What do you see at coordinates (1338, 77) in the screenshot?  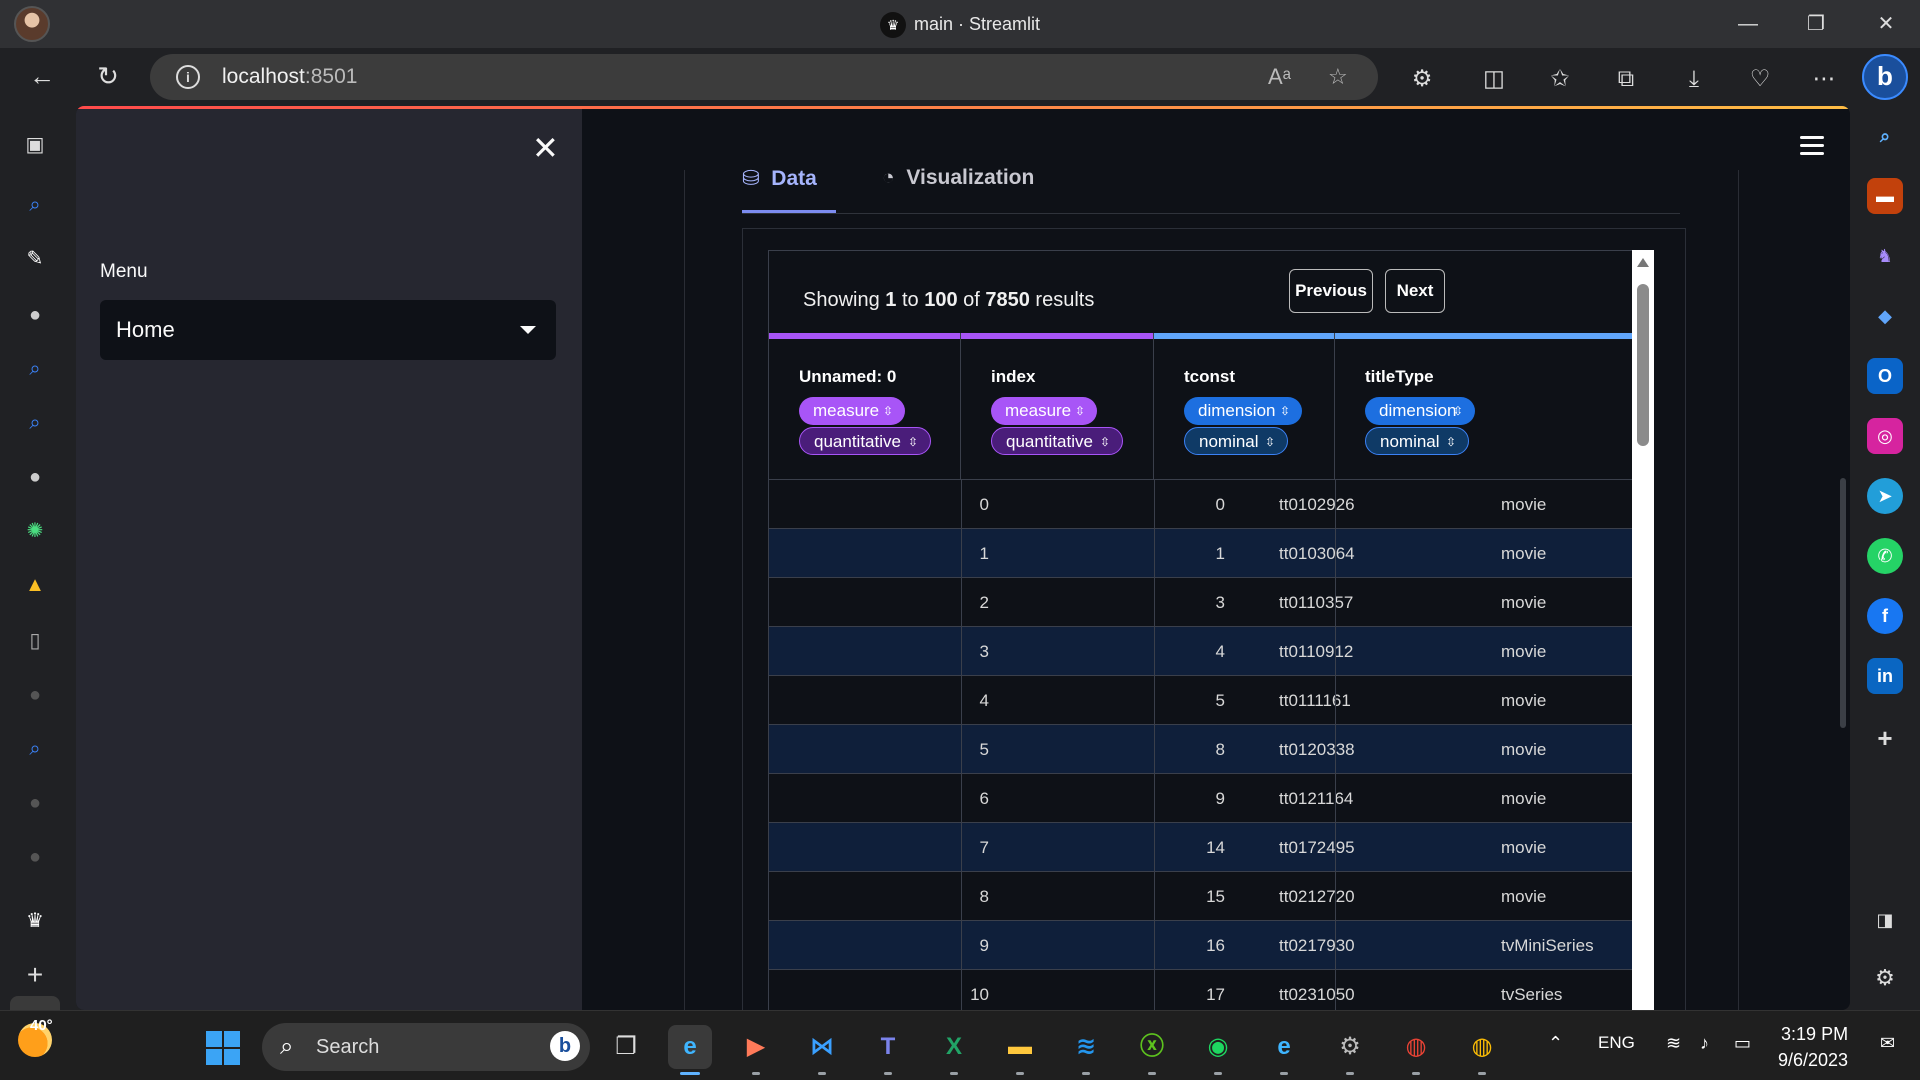 I see `favorite-star-icon: ☆` at bounding box center [1338, 77].